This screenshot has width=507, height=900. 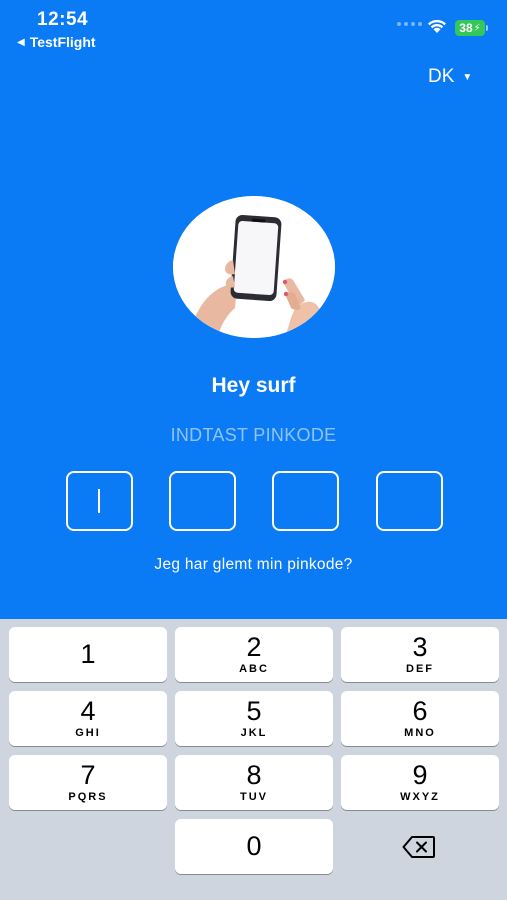 What do you see at coordinates (21, 42) in the screenshot?
I see `back-arrow-icon: ◀` at bounding box center [21, 42].